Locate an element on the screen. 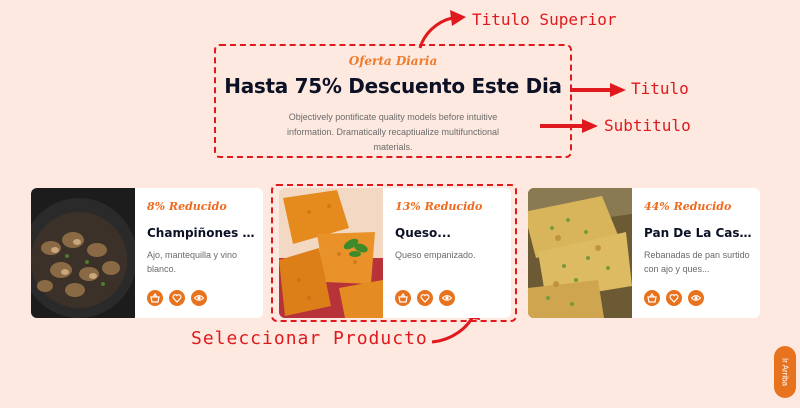 The image size is (800, 408). go-top-label: Ir Arriba is located at coordinates (785, 371).